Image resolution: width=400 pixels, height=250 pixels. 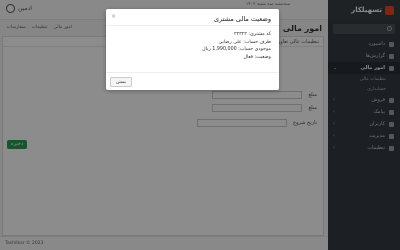 What do you see at coordinates (244, 42) in the screenshot?
I see `modal-line-account-party: طرف حساب: علی رضایی` at bounding box center [244, 42].